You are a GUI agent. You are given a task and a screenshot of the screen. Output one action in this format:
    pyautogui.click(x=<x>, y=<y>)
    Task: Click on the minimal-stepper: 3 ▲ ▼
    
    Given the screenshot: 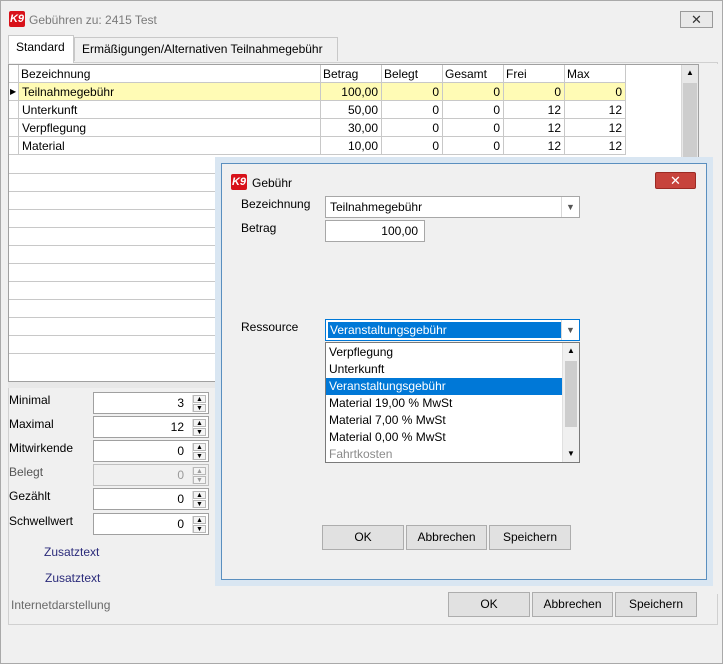 What is the action you would take?
    pyautogui.click(x=151, y=403)
    